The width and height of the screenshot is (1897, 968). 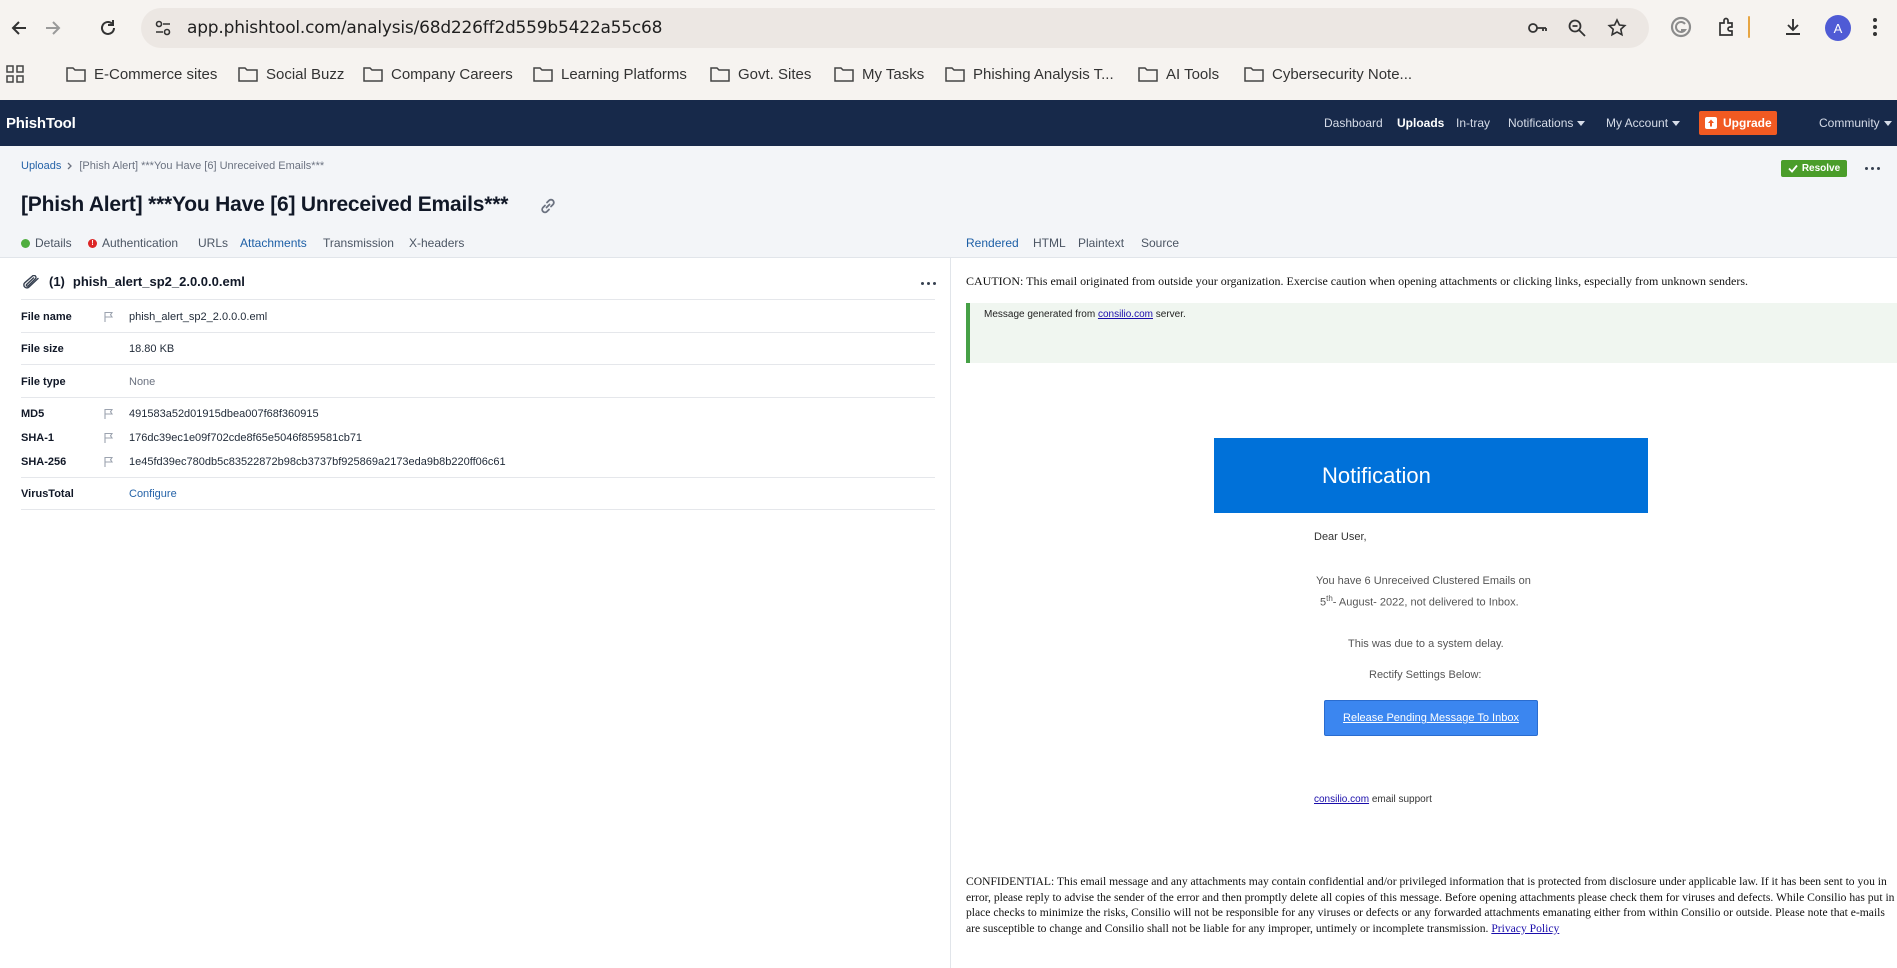 I want to click on reload-button, so click(x=108, y=28).